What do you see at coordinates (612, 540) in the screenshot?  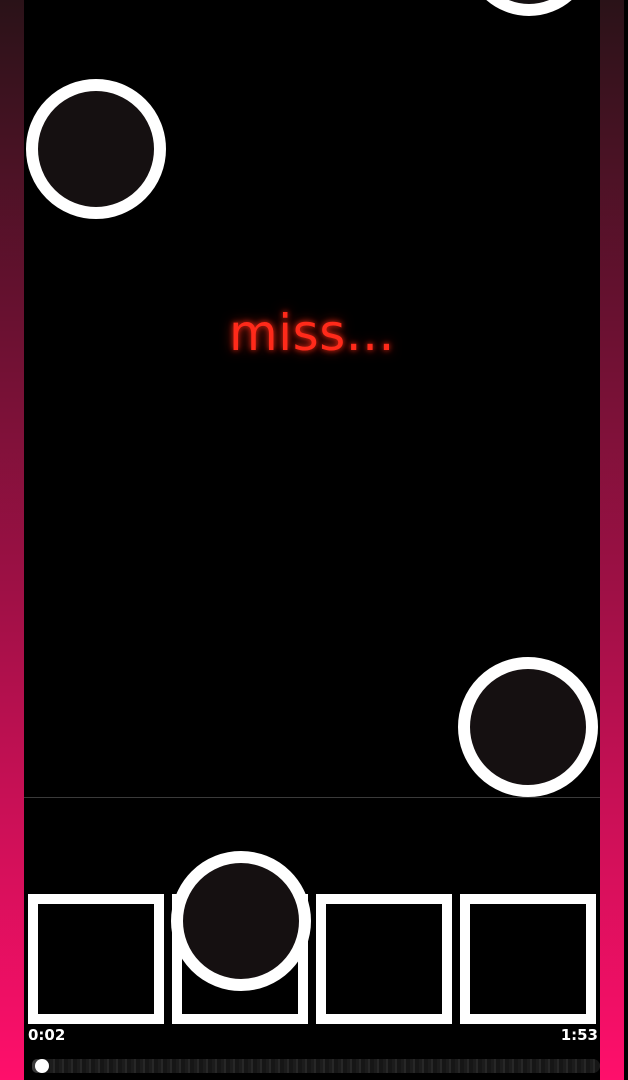 I see `right-border` at bounding box center [612, 540].